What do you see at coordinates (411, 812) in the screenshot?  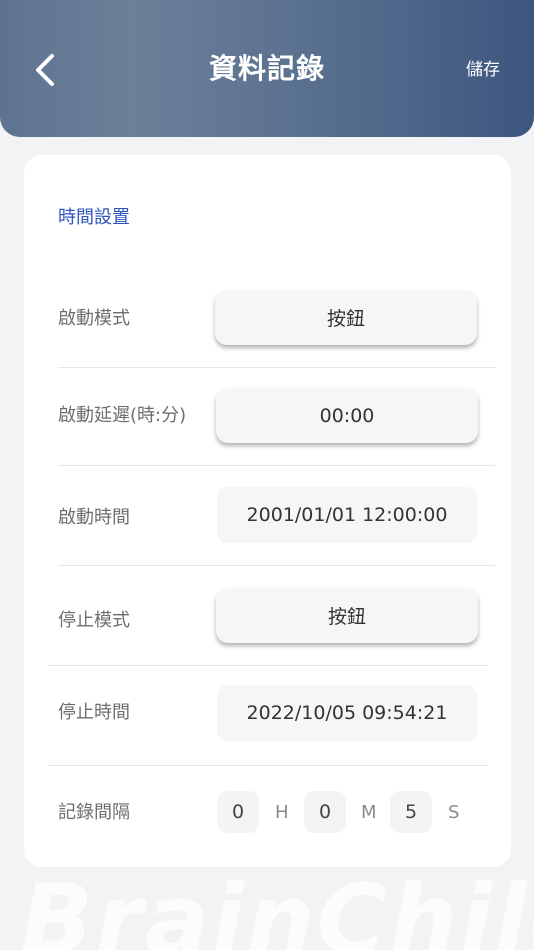 I see `interval-seconds-input: 5` at bounding box center [411, 812].